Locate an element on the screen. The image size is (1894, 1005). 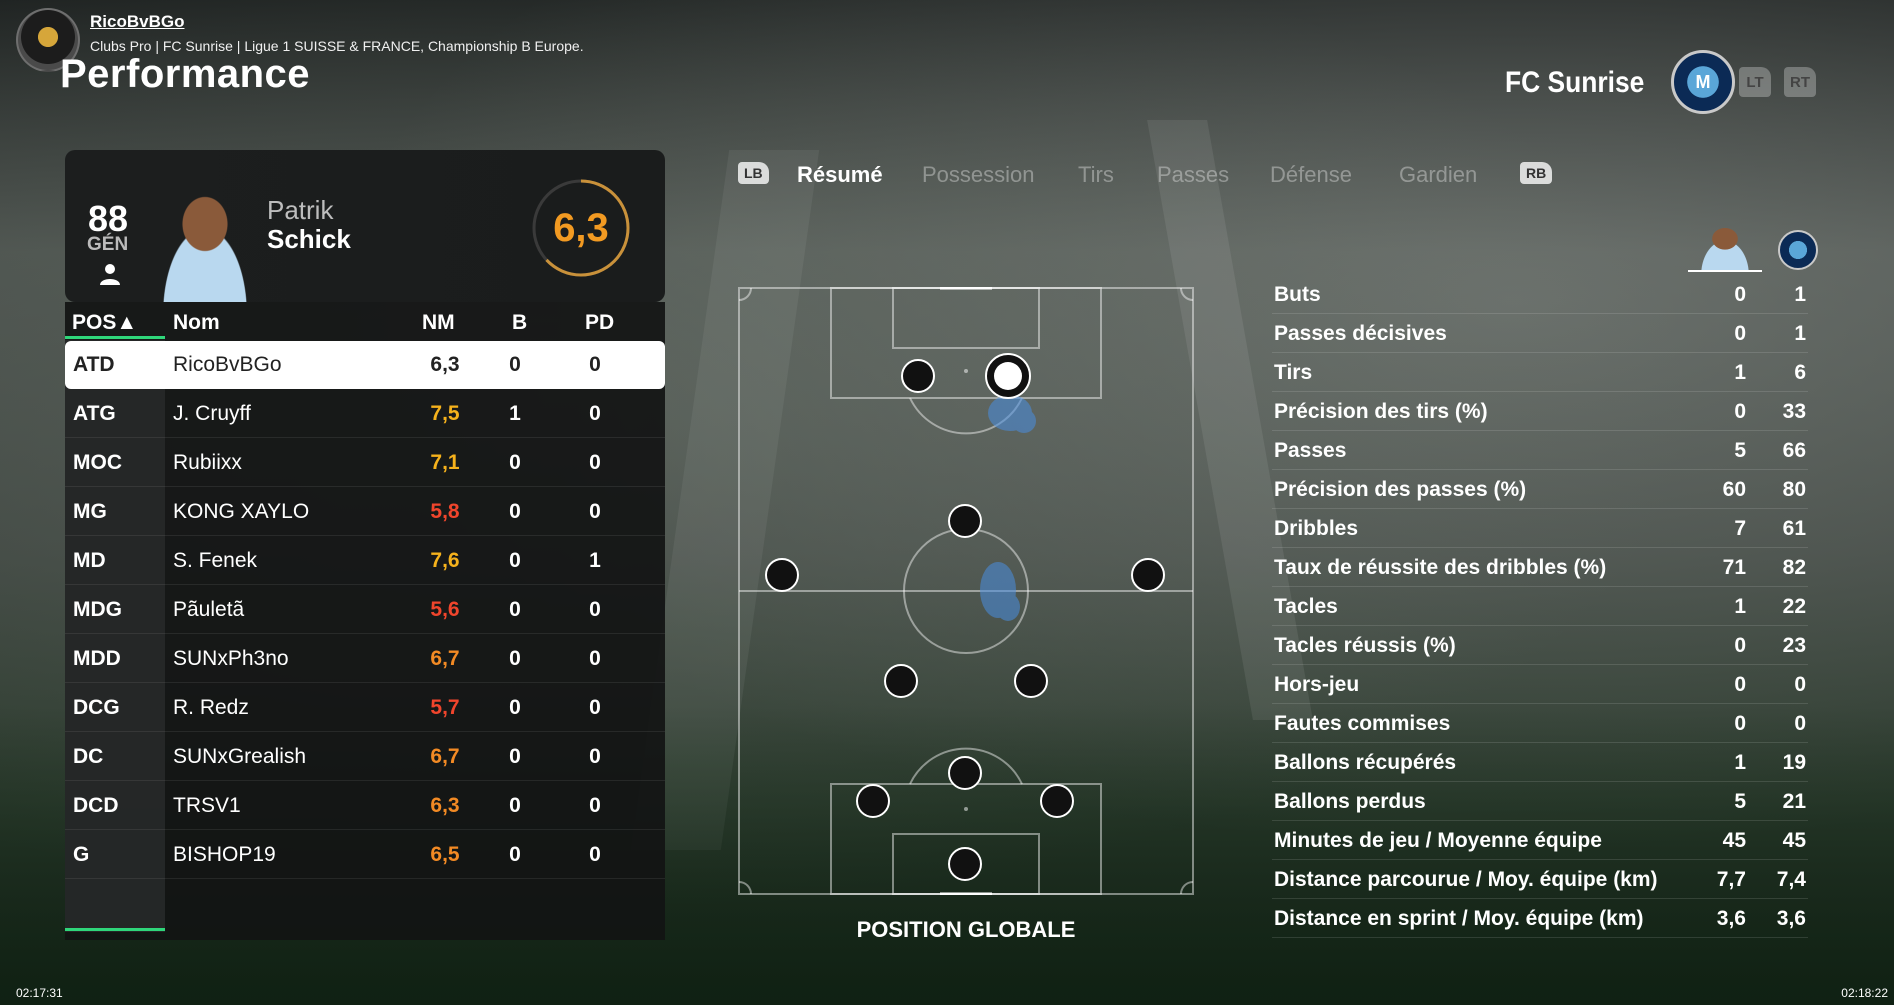
table-row: MOC Rubiixx 7,1 0 0 is located at coordinates (365, 463).